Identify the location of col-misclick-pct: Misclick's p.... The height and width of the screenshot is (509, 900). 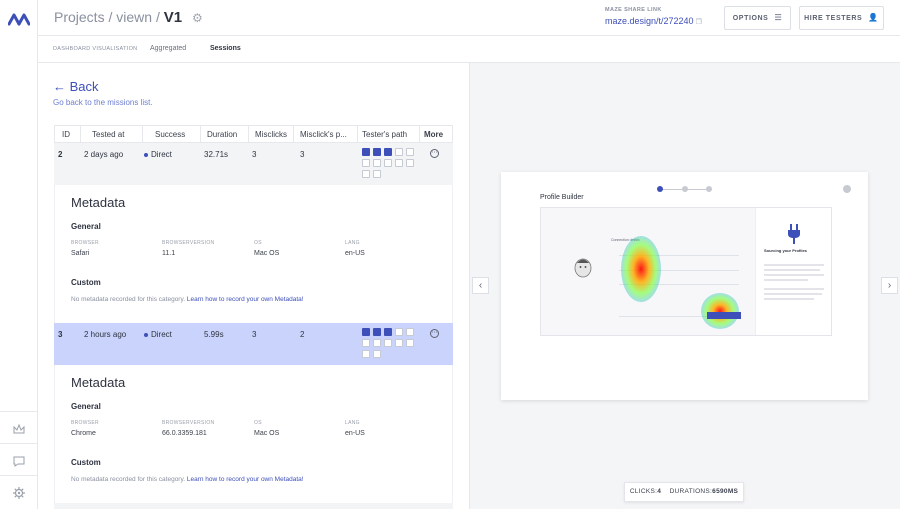
(323, 134).